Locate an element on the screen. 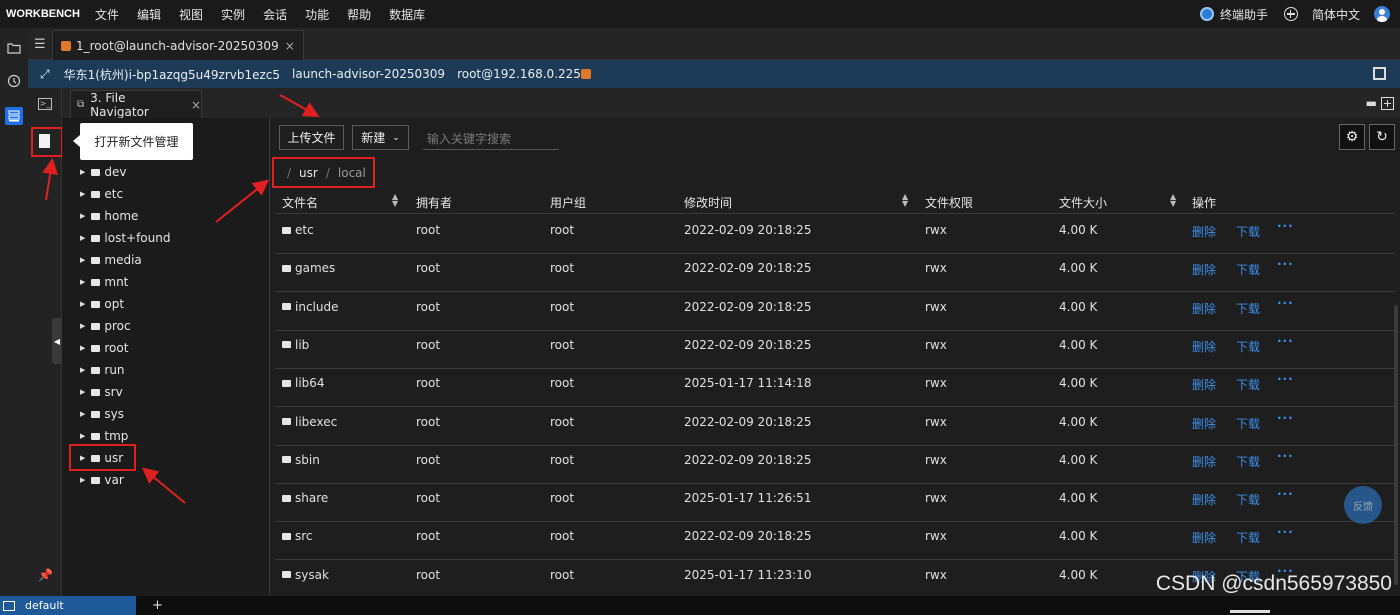  feedback-button: 反馈 is located at coordinates (1363, 505).